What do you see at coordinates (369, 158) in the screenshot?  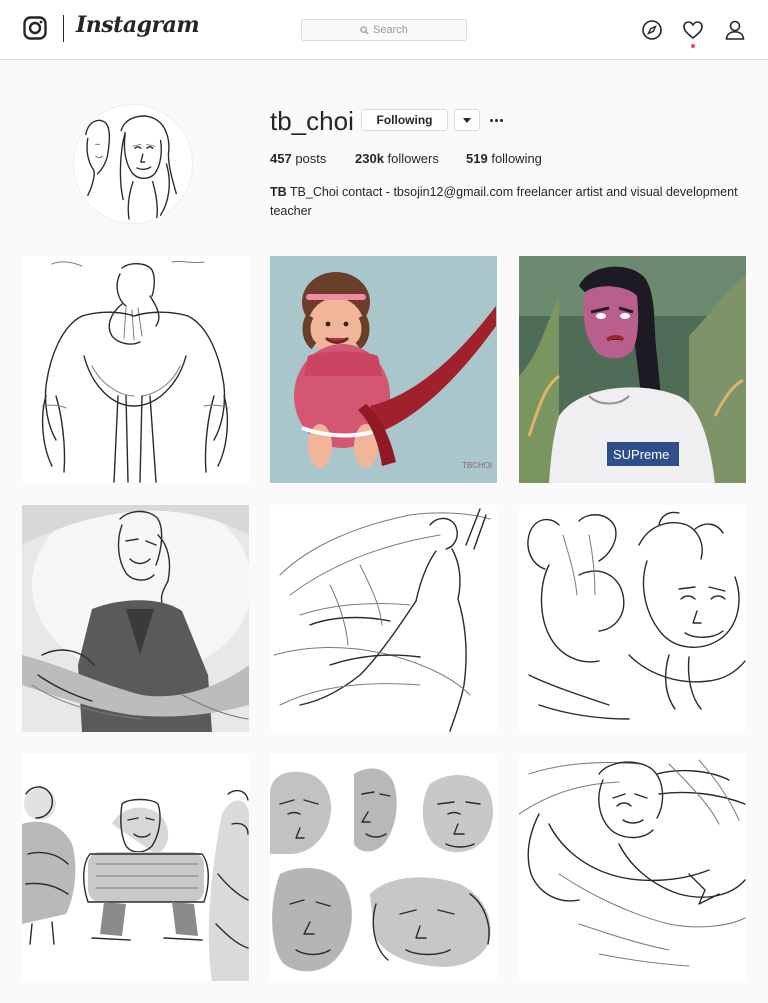 I see `followers-count: 230k` at bounding box center [369, 158].